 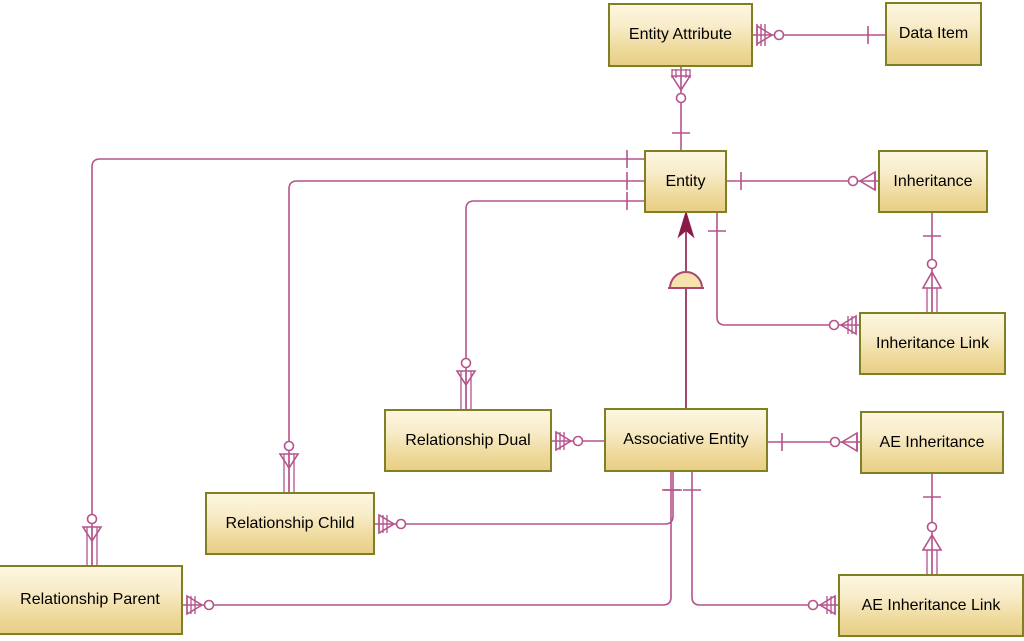 I want to click on edge-relationship-child-associative-entity, so click(x=528, y=503).